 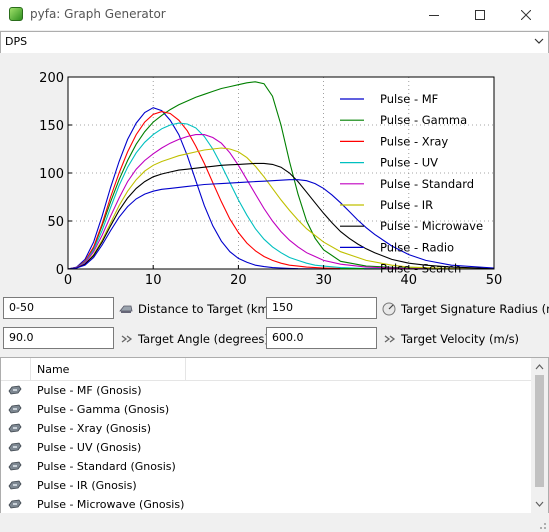 I want to click on sig-radius-label: Target Signature Radius (m), so click(x=475, y=309).